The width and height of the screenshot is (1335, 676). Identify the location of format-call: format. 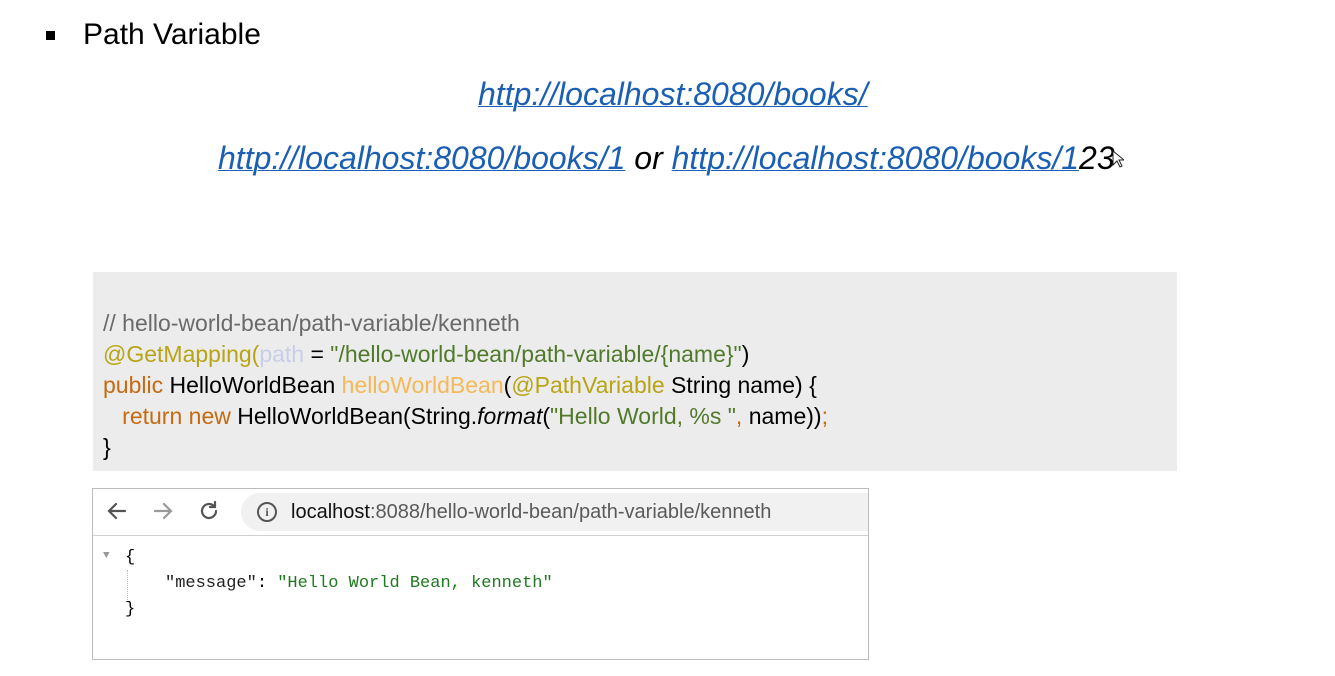
(510, 416).